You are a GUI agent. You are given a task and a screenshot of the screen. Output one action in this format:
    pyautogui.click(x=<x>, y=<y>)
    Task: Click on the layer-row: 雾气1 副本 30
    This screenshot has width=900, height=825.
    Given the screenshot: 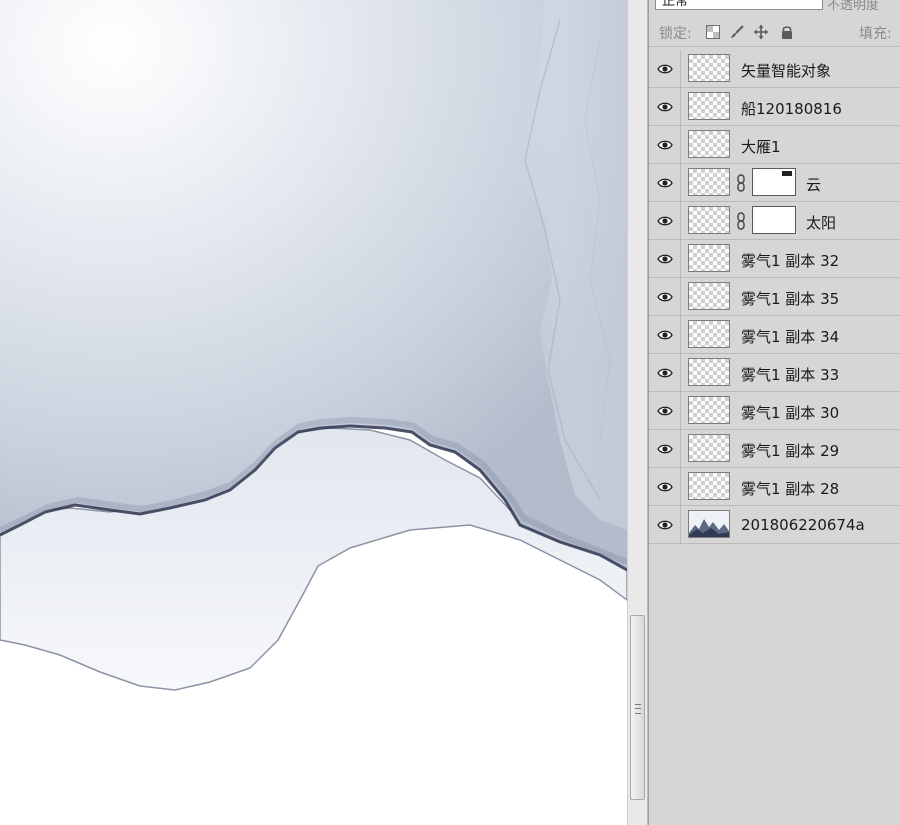 What is the action you would take?
    pyautogui.click(x=774, y=411)
    